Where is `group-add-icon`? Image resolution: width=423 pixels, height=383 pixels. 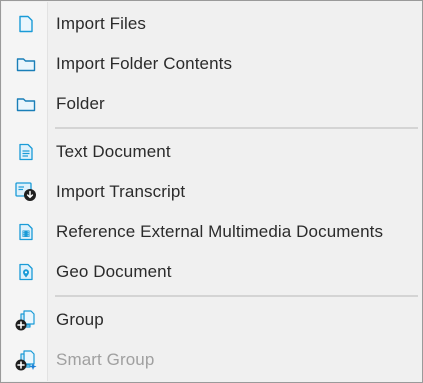 group-add-icon is located at coordinates (26, 320).